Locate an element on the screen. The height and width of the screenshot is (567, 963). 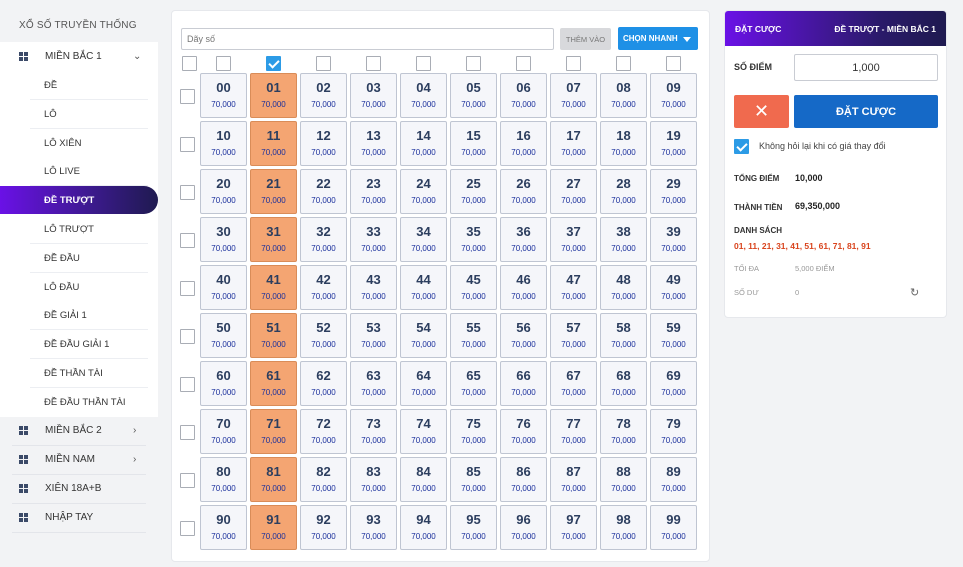
number-cell: 14 70,000 is located at coordinates (423, 143).